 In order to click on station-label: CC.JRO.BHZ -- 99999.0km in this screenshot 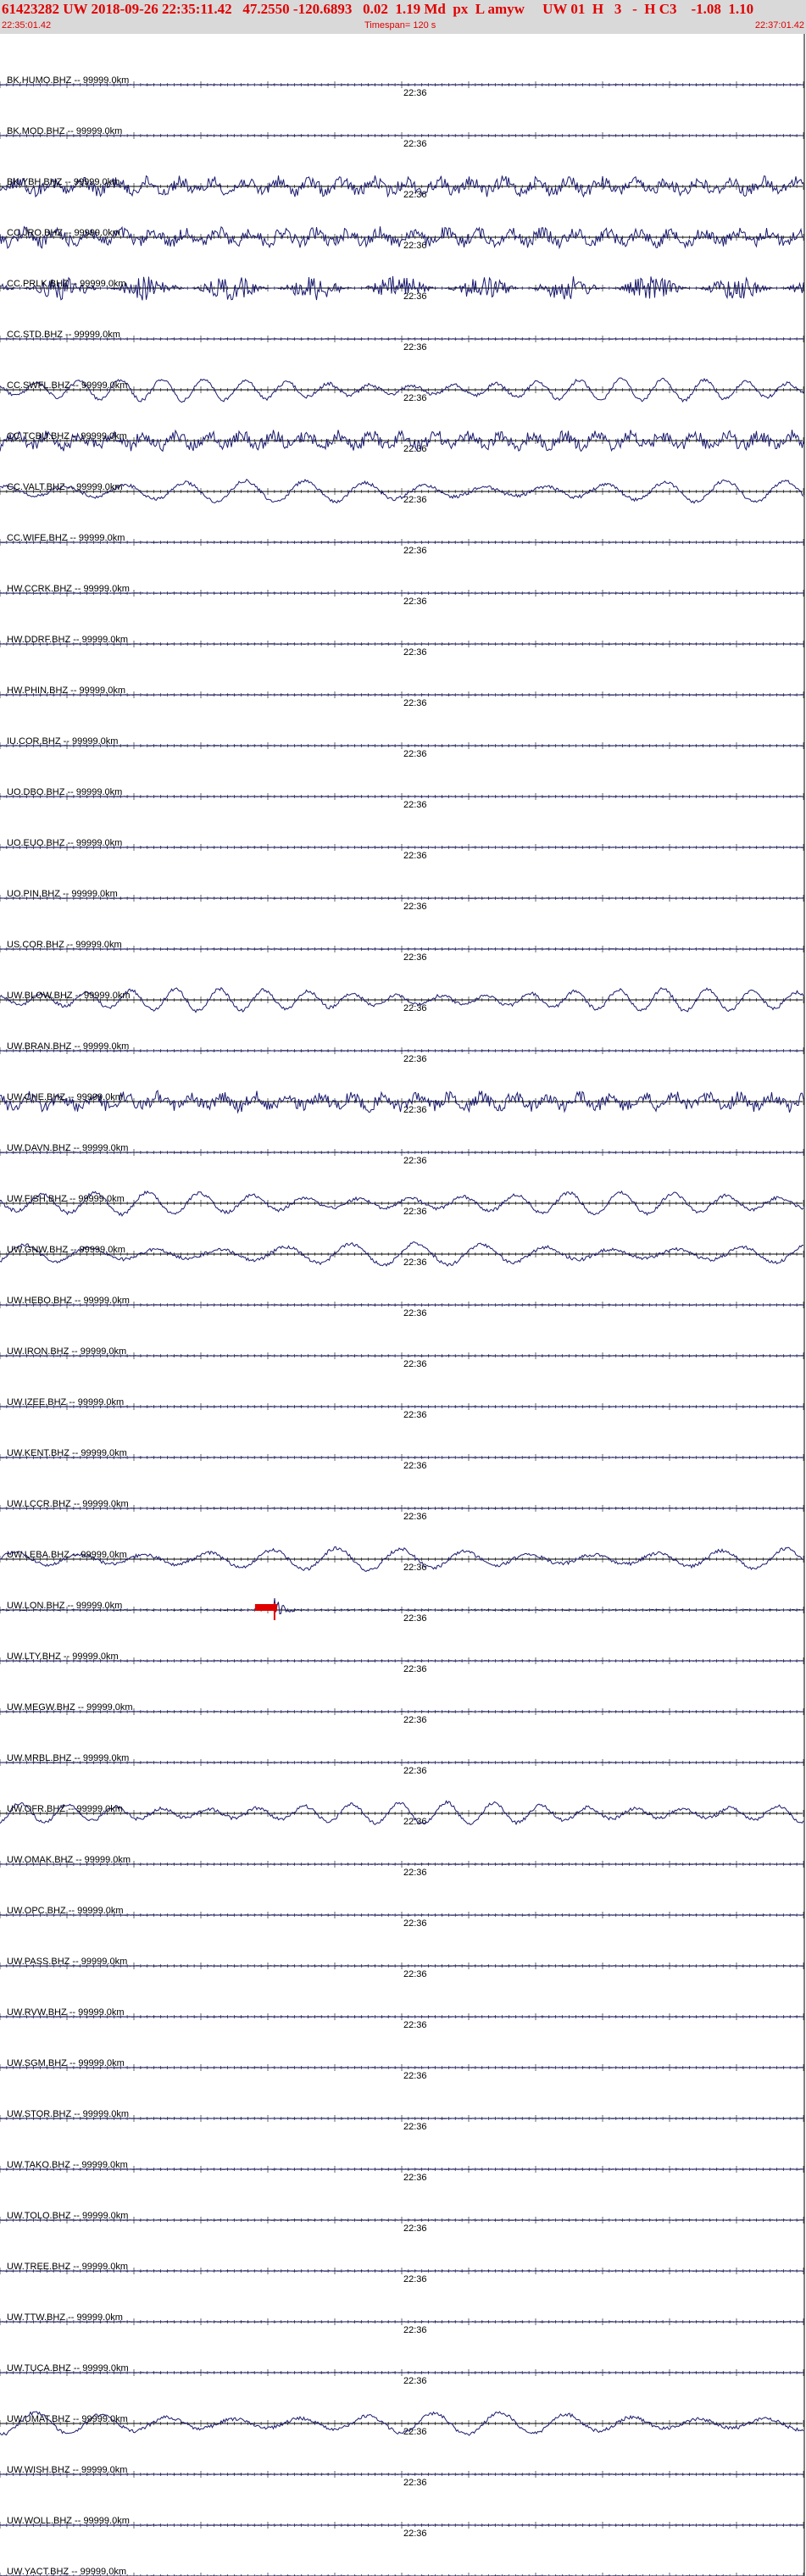, I will do `click(63, 233)`.